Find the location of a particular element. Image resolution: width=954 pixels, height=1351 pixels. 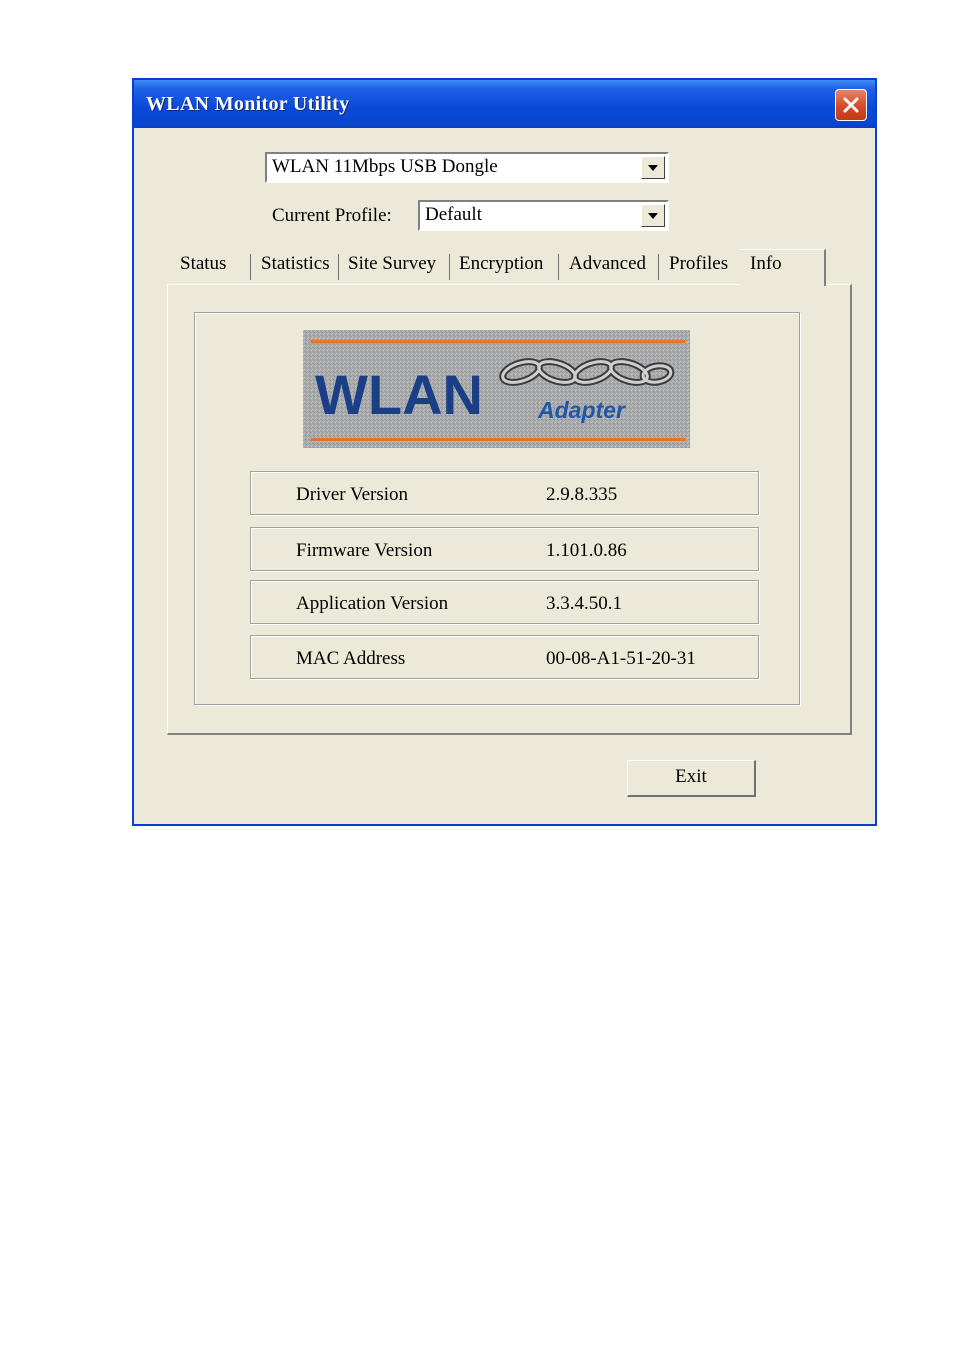

tab-advanced: Advanced is located at coordinates (607, 264).